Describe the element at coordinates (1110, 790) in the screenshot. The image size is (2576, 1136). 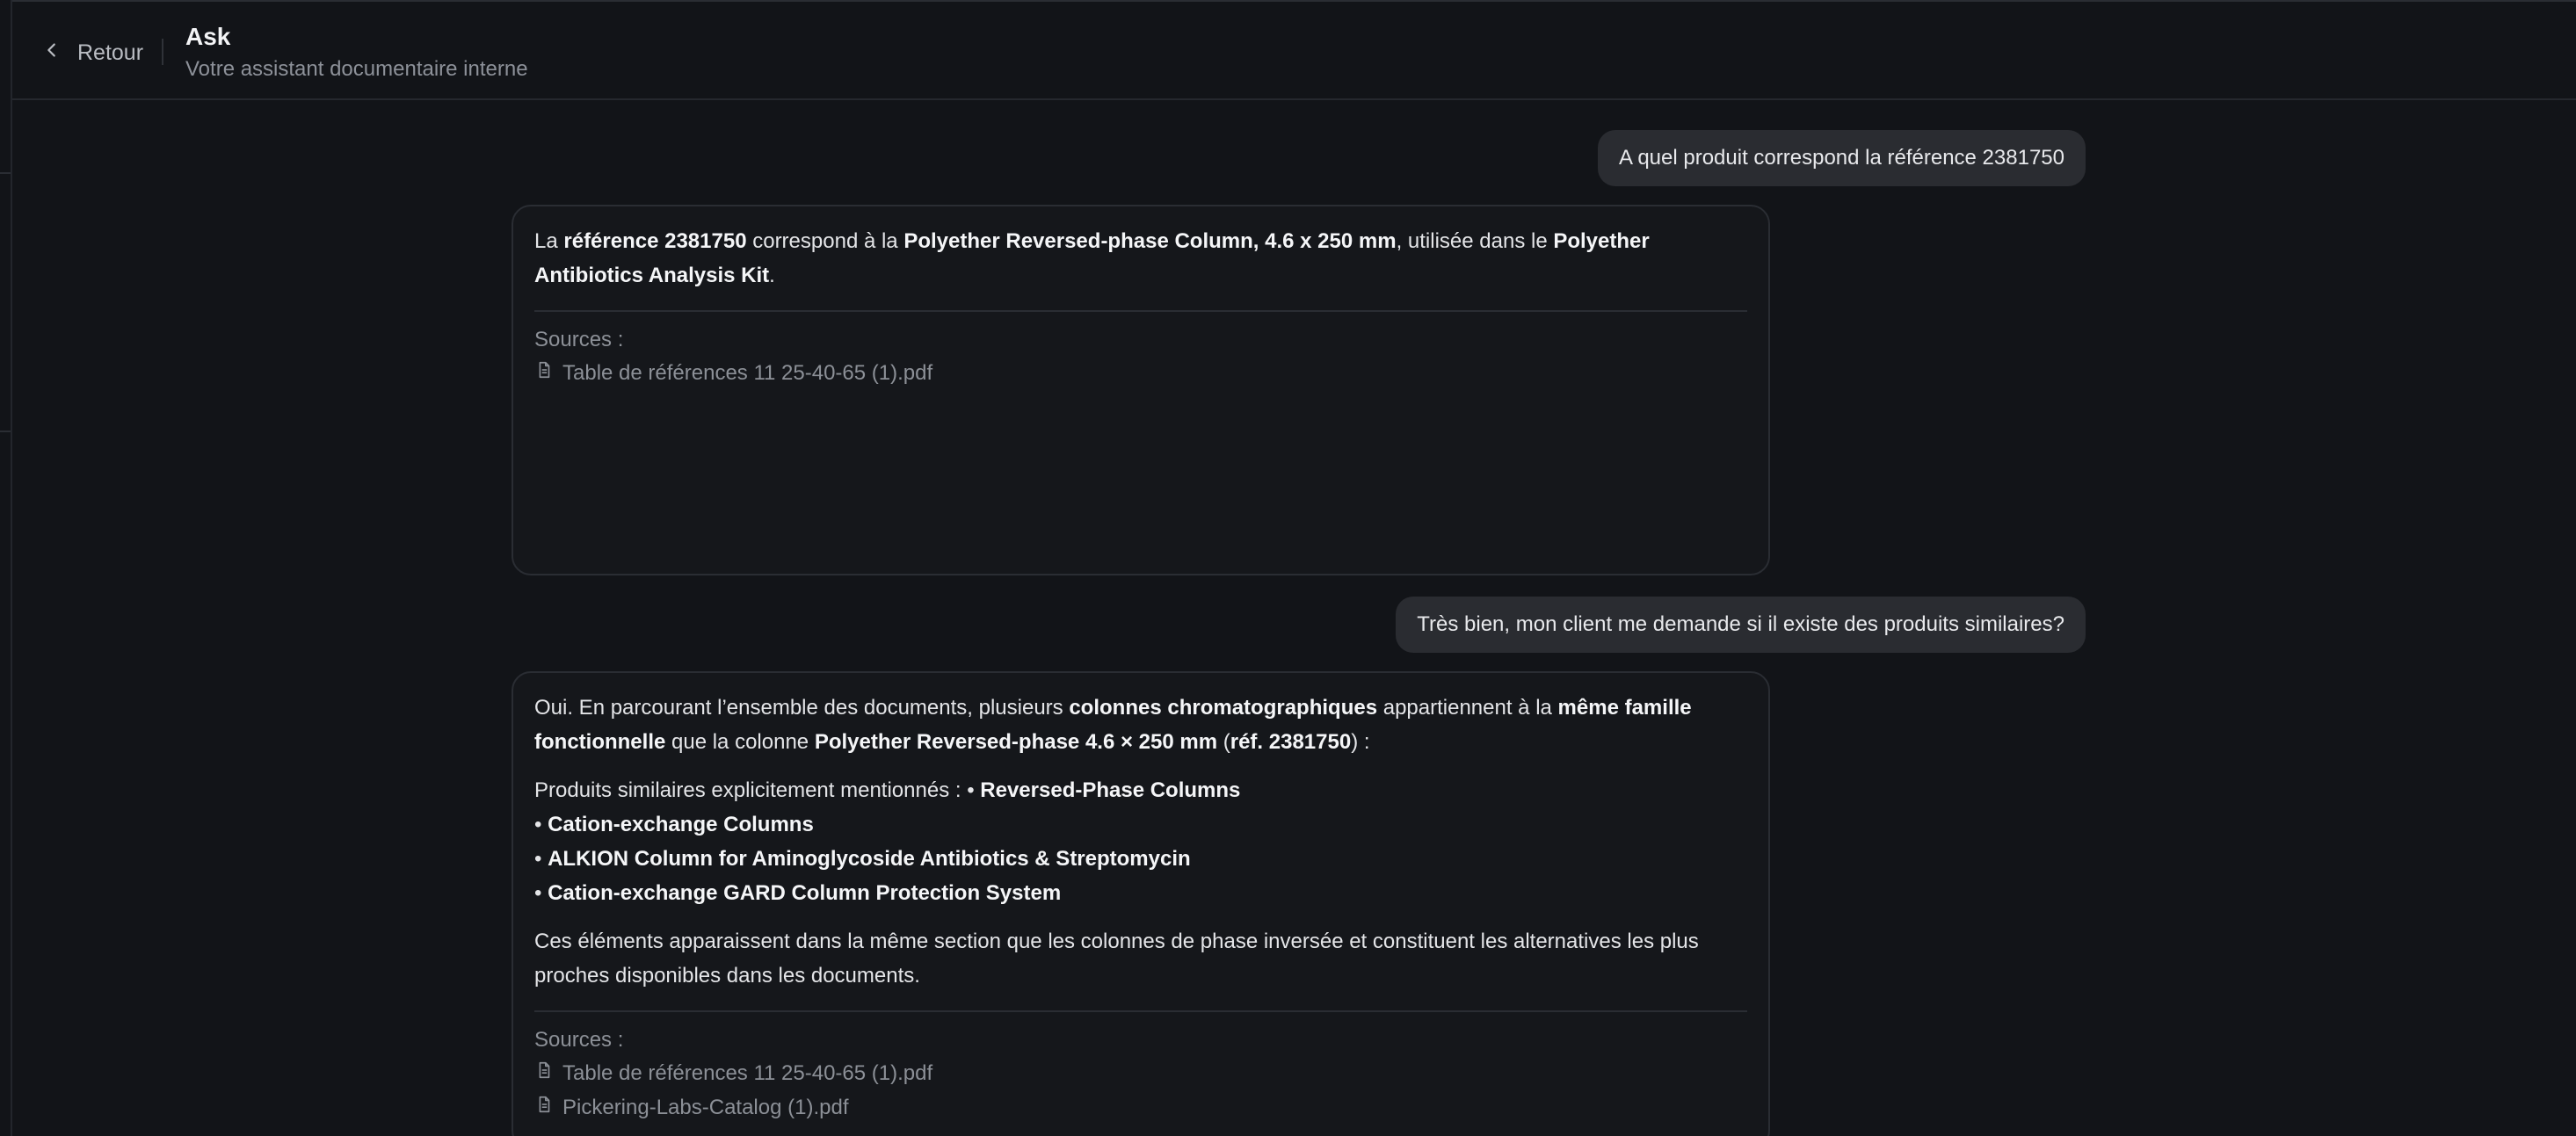
I see `list-item: Reversed-Phase Columns` at that location.